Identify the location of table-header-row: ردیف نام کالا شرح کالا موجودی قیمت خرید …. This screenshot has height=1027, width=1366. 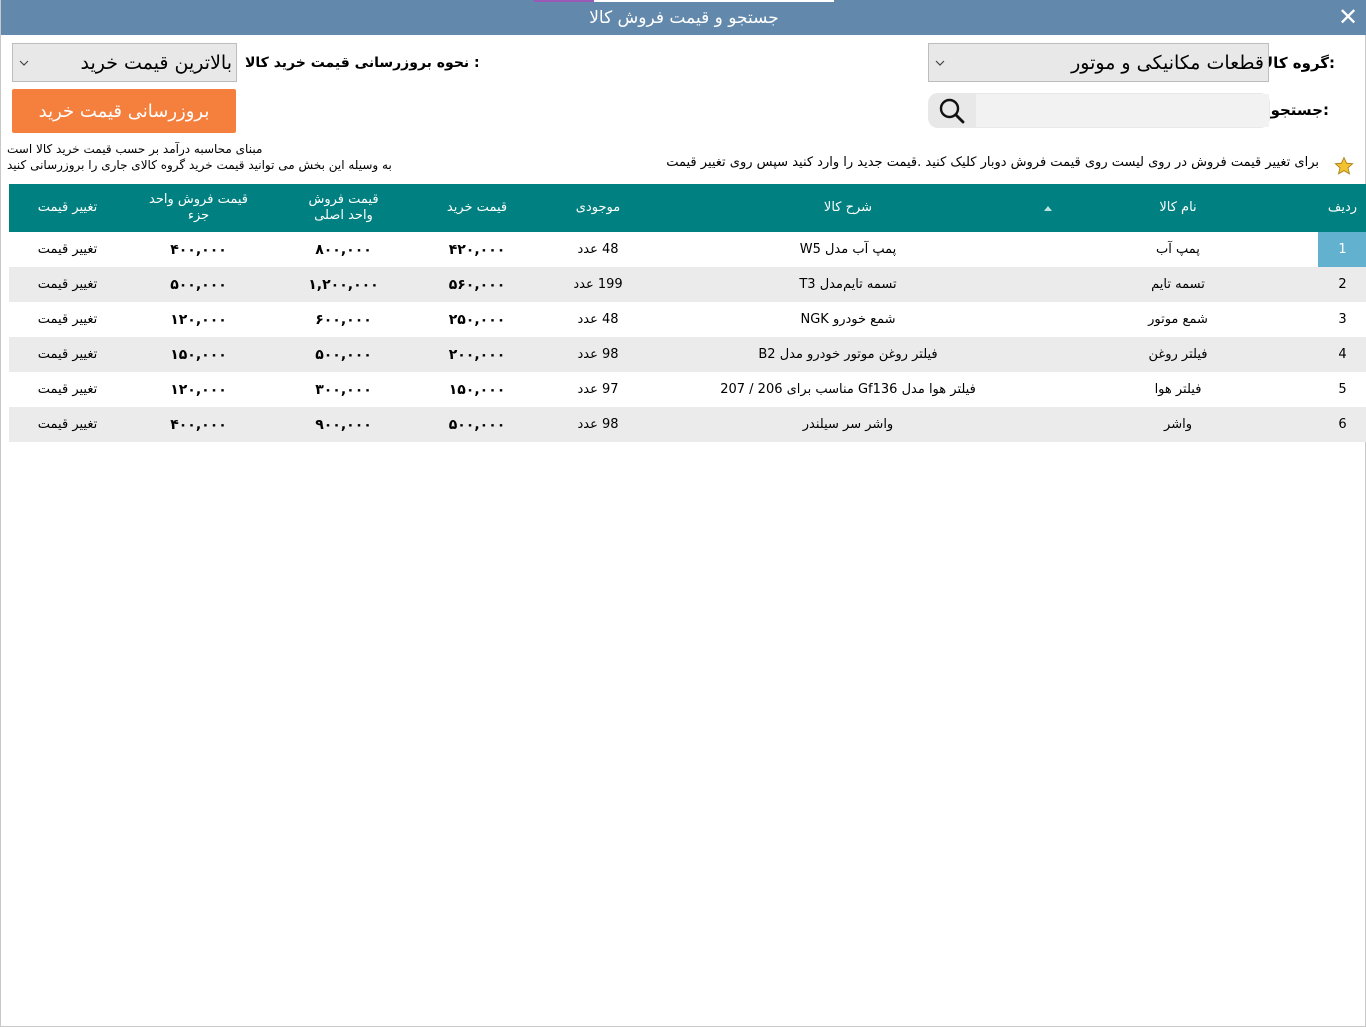
(687, 208).